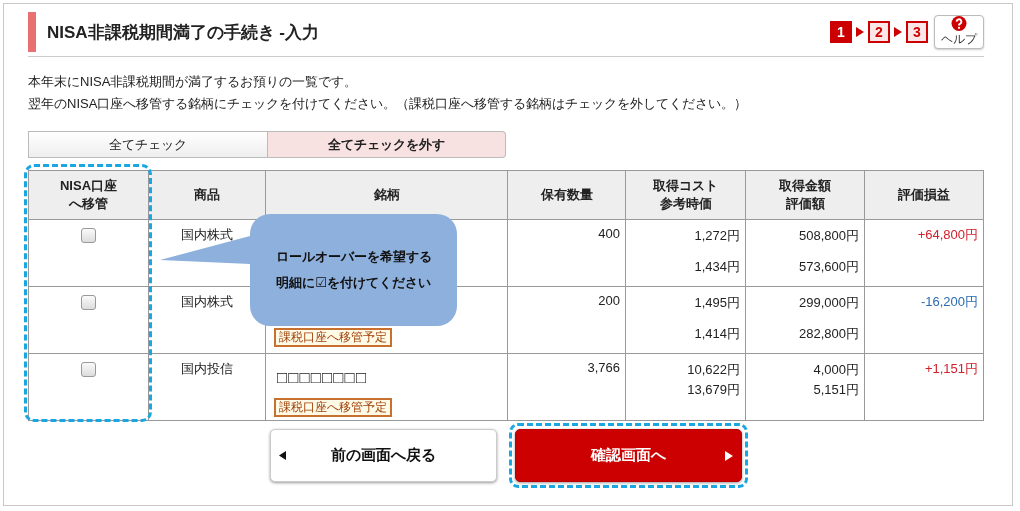  Describe the element at coordinates (713, 370) in the screenshot. I see `cell-value: 10,622円` at that location.